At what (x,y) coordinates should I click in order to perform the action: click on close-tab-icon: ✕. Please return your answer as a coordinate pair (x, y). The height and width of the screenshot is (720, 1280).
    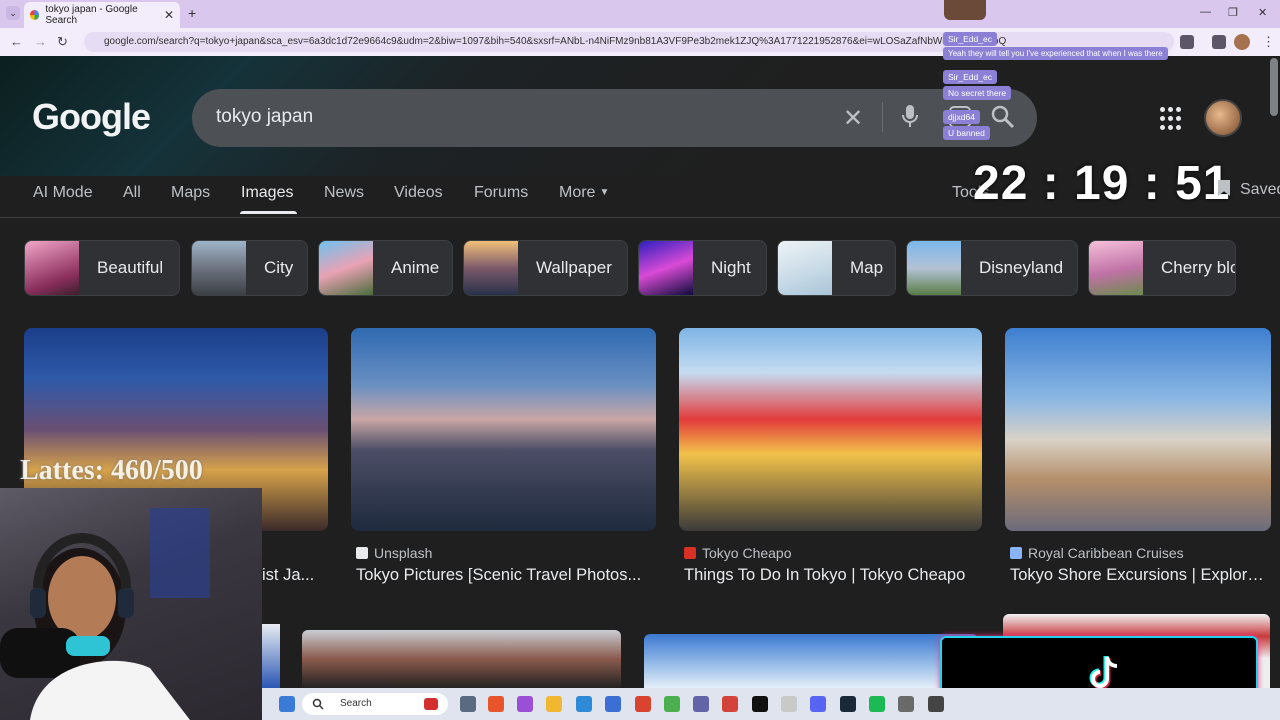
    Looking at the image, I should click on (169, 15).